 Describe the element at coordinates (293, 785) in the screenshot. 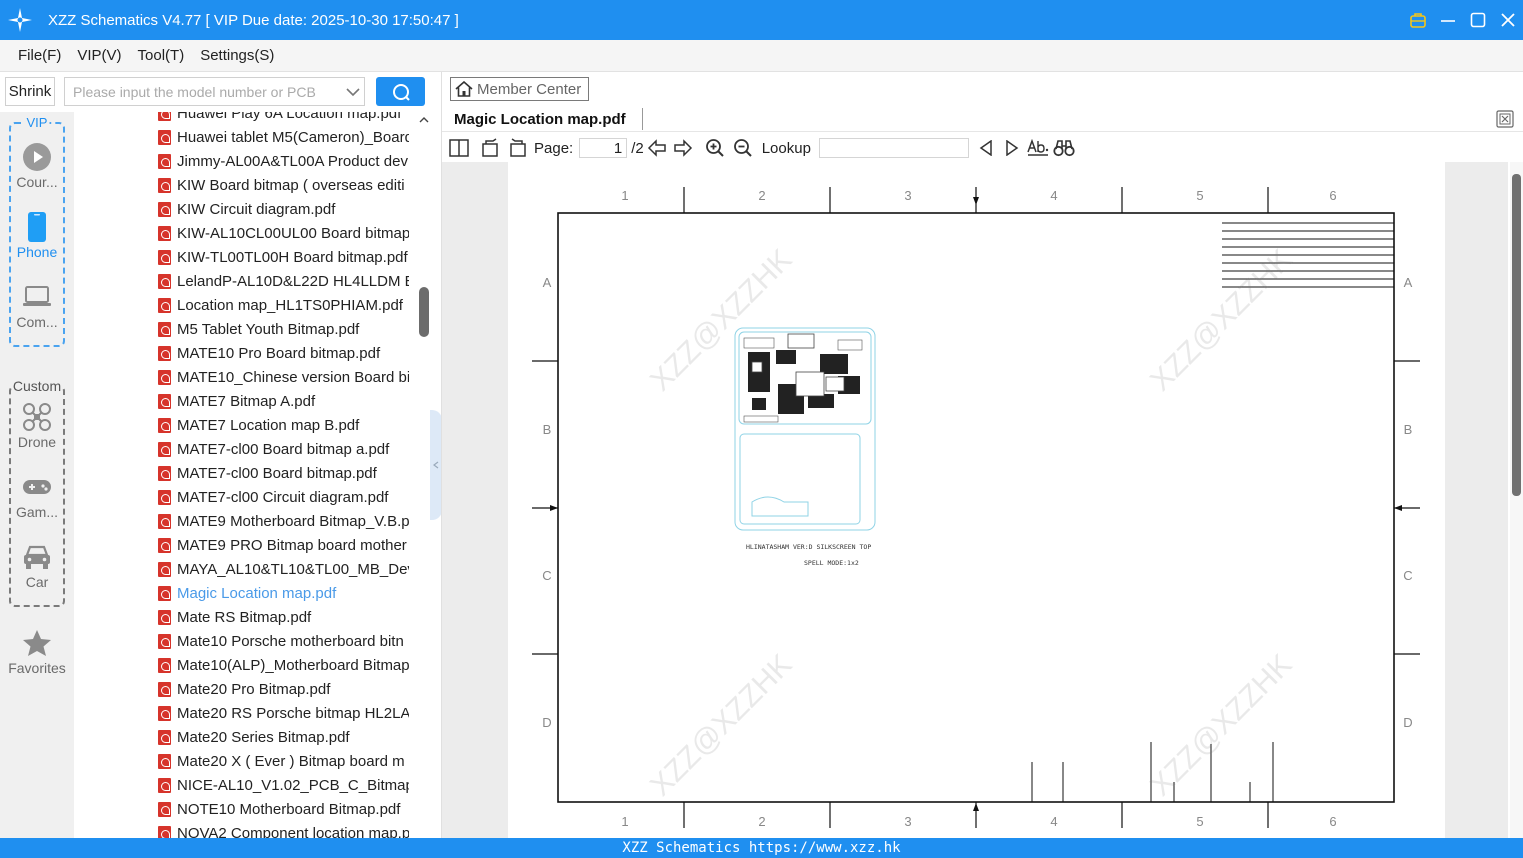

I see `file-name: NICE-AL10_V1.02_PCB_C_Bitmap(1` at that location.